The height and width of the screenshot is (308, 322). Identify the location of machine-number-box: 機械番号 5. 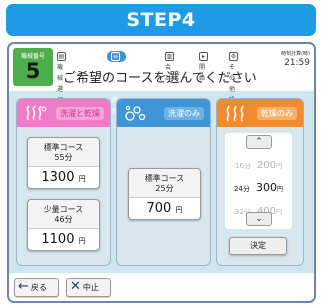
(33, 67).